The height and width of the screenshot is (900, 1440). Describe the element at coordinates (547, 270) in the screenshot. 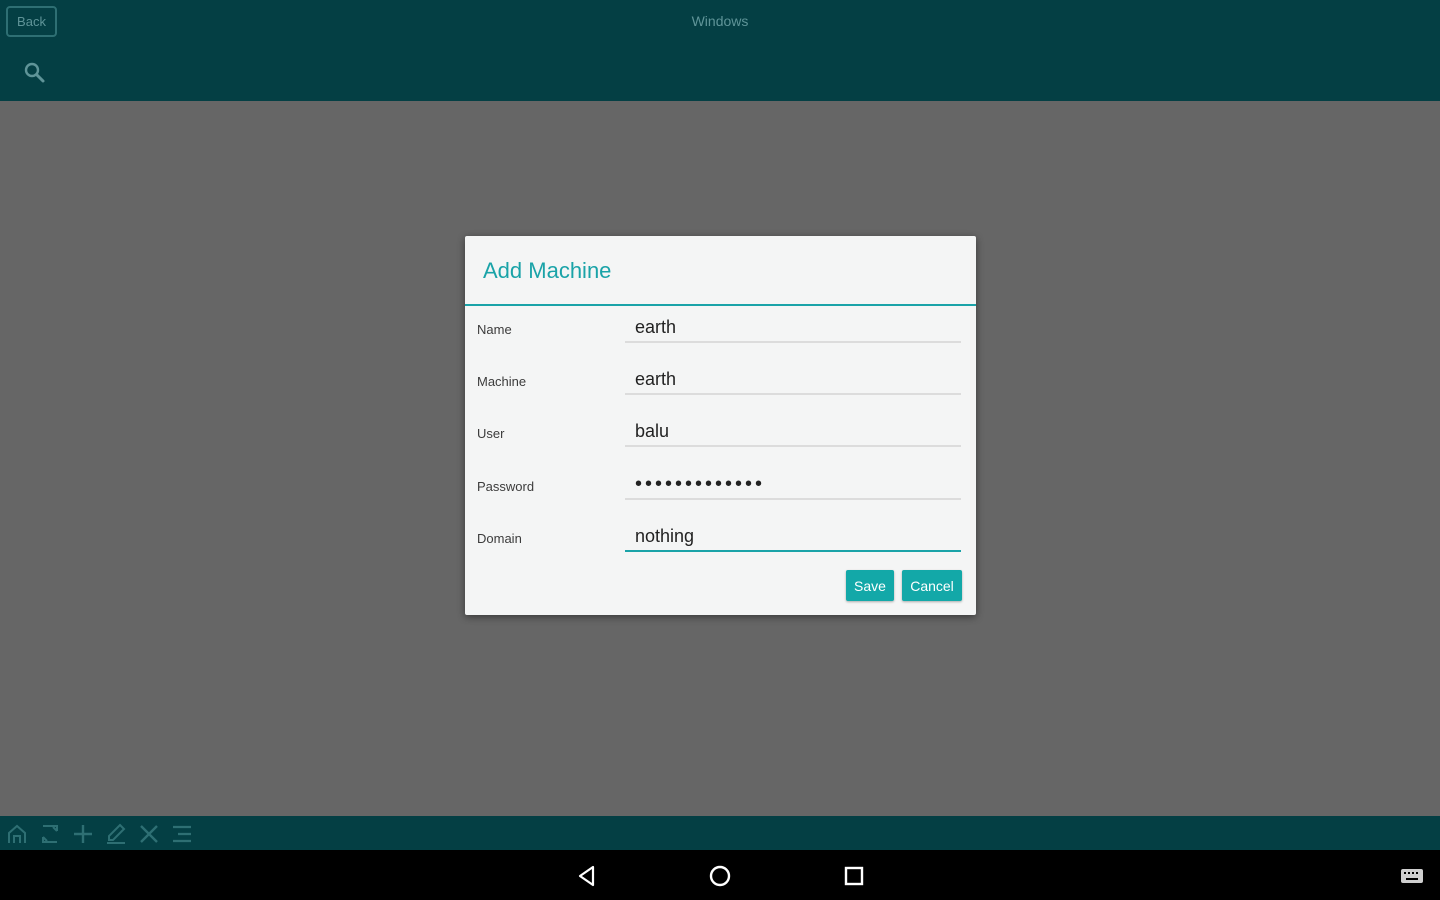

I see `dialog-title: Add Machine` at that location.